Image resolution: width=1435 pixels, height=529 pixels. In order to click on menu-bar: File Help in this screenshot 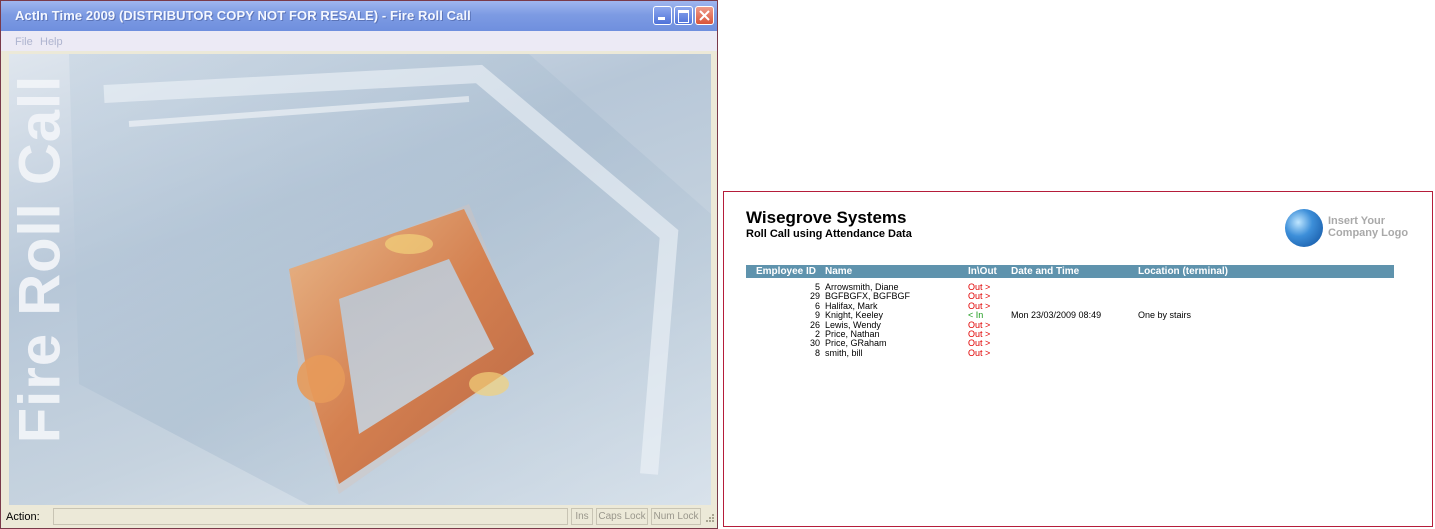, I will do `click(359, 41)`.